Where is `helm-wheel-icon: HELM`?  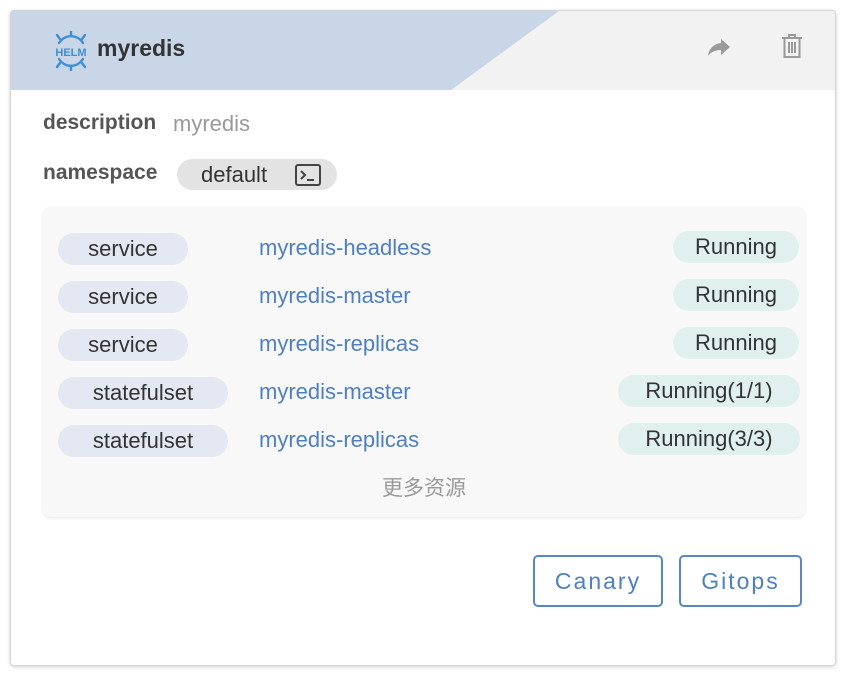 helm-wheel-icon: HELM is located at coordinates (71, 51).